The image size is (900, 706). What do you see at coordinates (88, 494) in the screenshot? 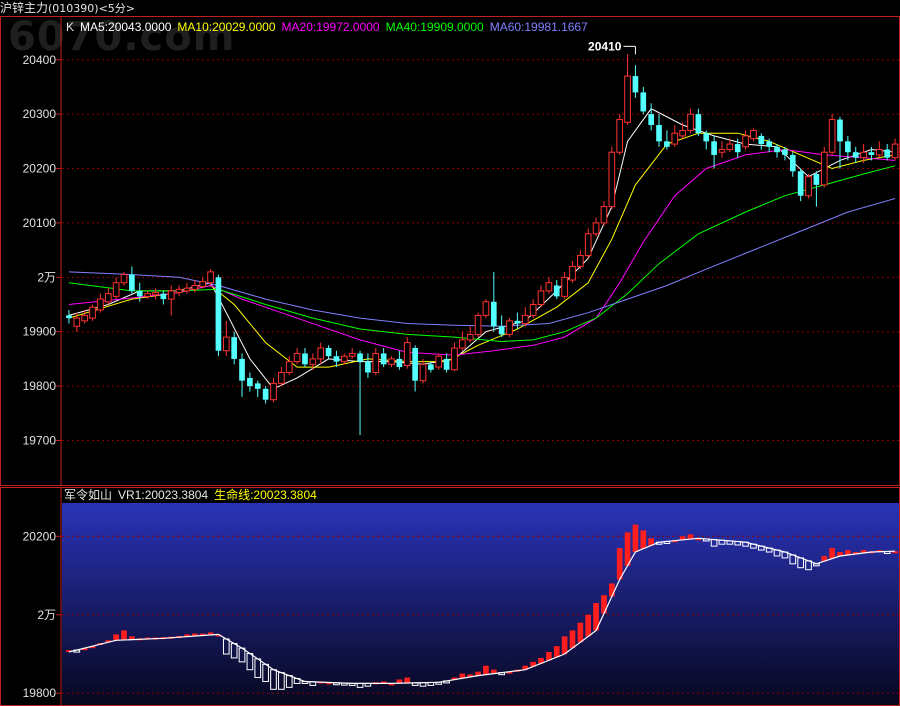
I see `legend-name: 军令如山` at bounding box center [88, 494].